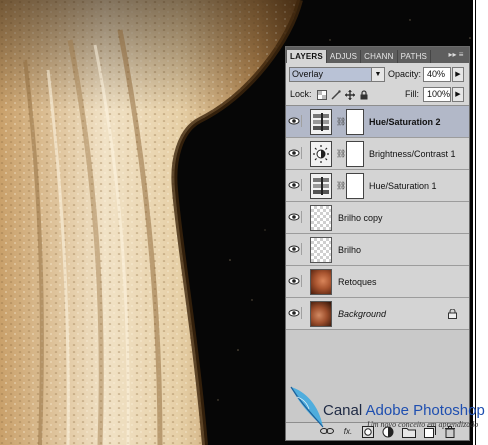  Describe the element at coordinates (437, 94) in the screenshot. I see `fill-field: 100%` at that location.